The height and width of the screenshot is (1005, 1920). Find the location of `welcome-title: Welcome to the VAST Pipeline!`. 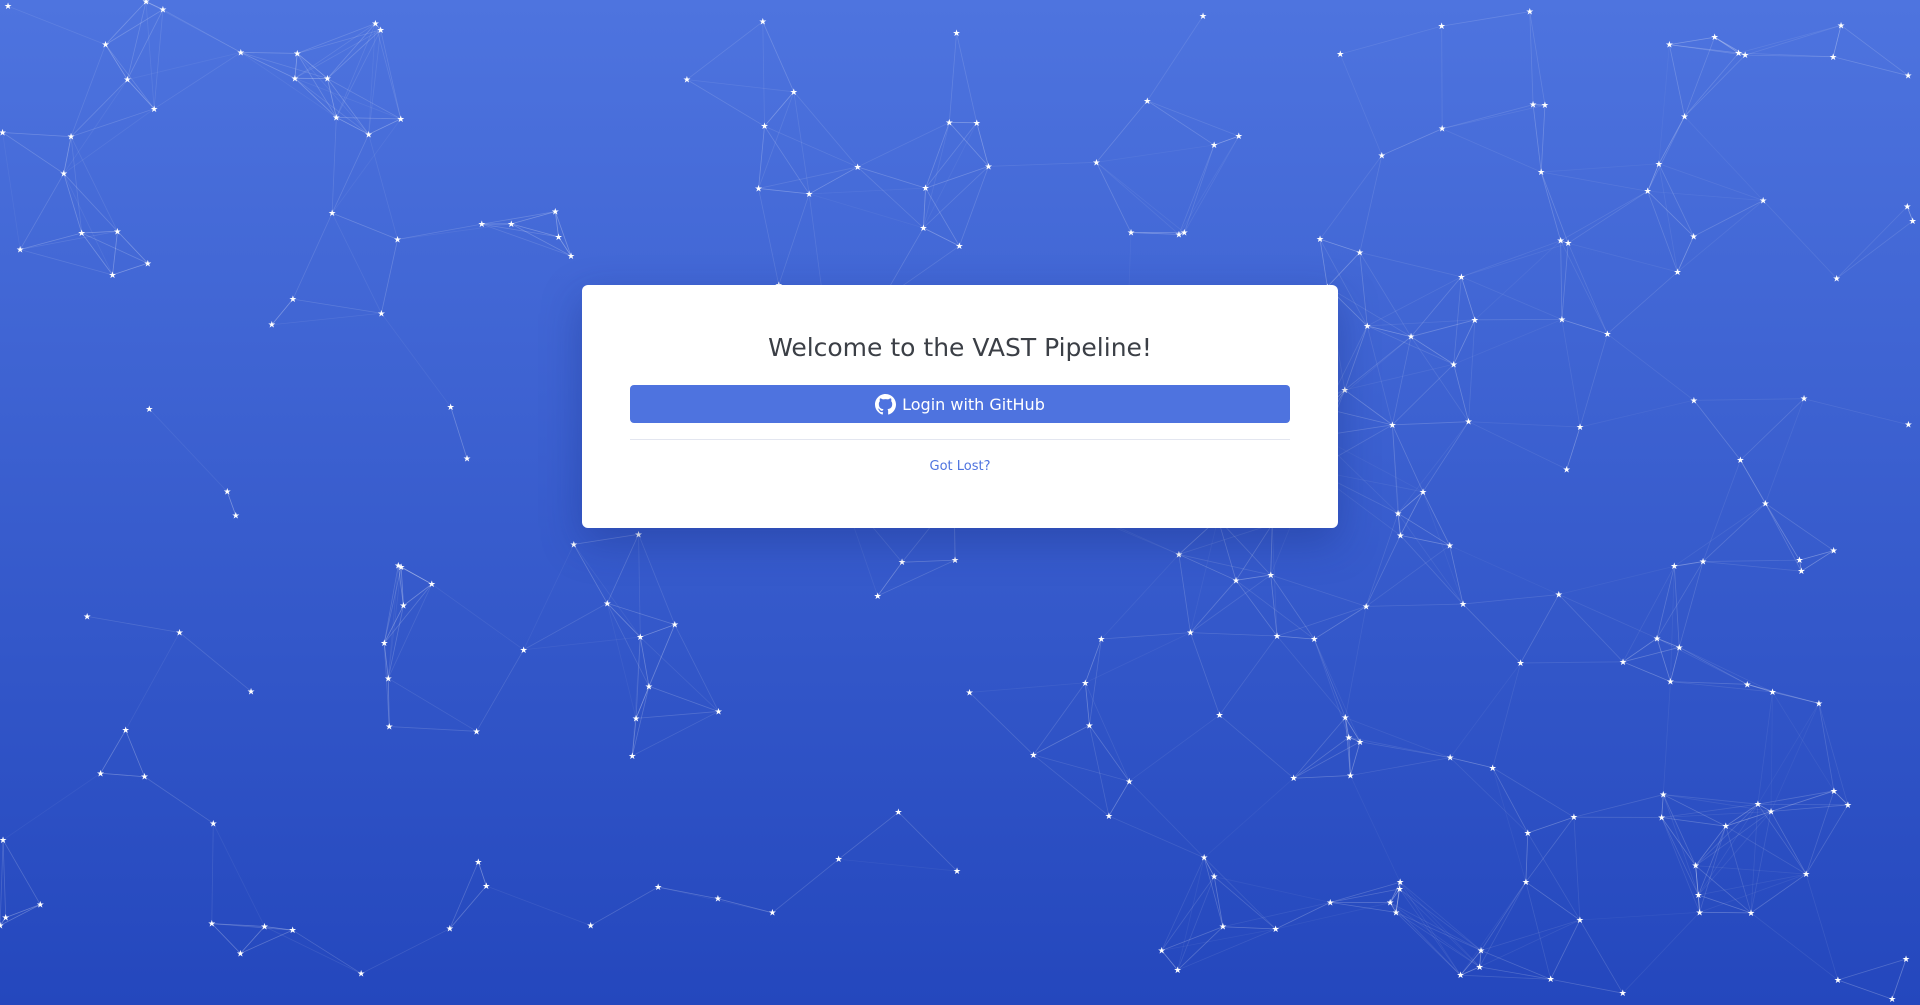

welcome-title: Welcome to the VAST Pipeline! is located at coordinates (960, 347).